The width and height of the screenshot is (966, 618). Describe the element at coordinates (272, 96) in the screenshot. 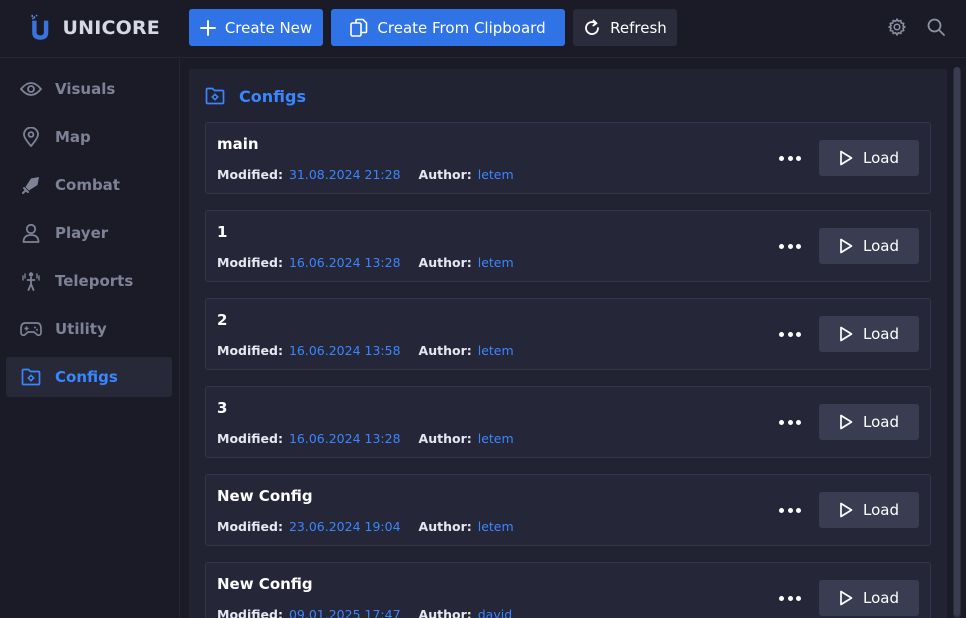

I see `section-title: Configs` at that location.